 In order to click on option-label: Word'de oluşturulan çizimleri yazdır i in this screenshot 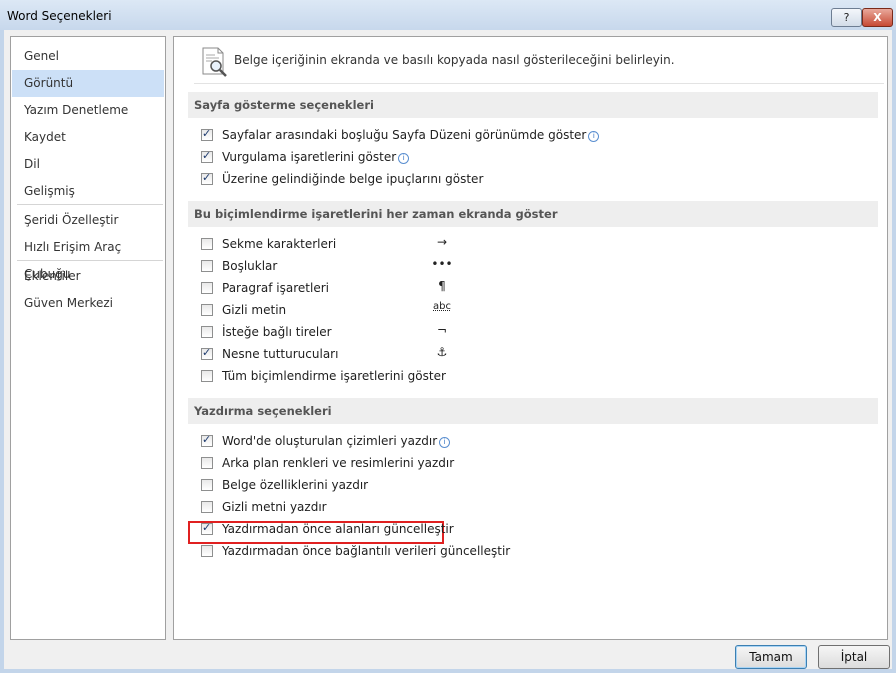, I will do `click(336, 441)`.